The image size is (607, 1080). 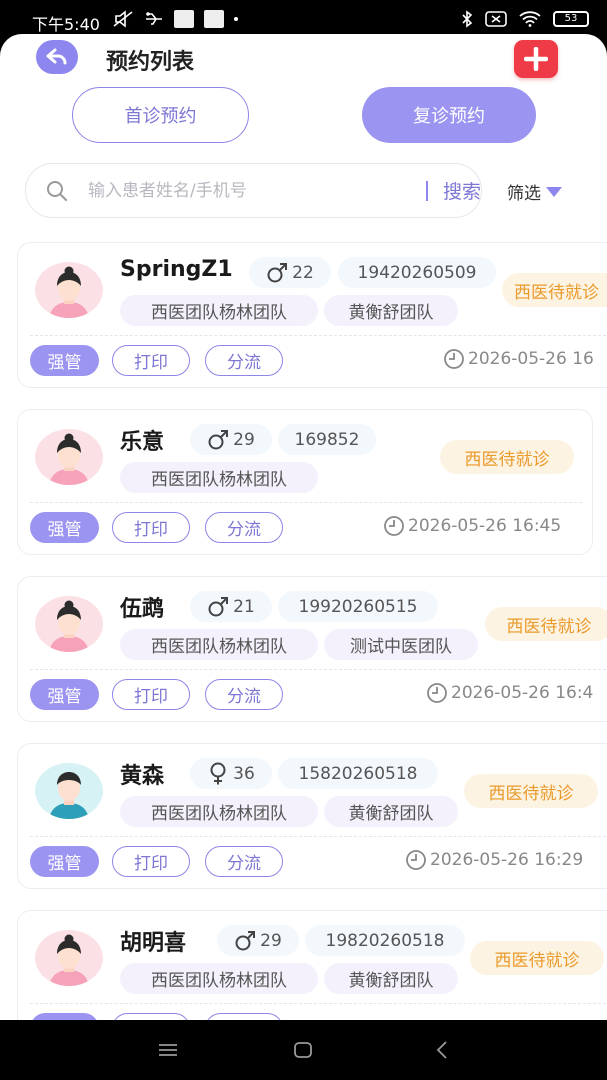 I want to click on time-text: 2026-05-26 16:4, so click(x=522, y=693).